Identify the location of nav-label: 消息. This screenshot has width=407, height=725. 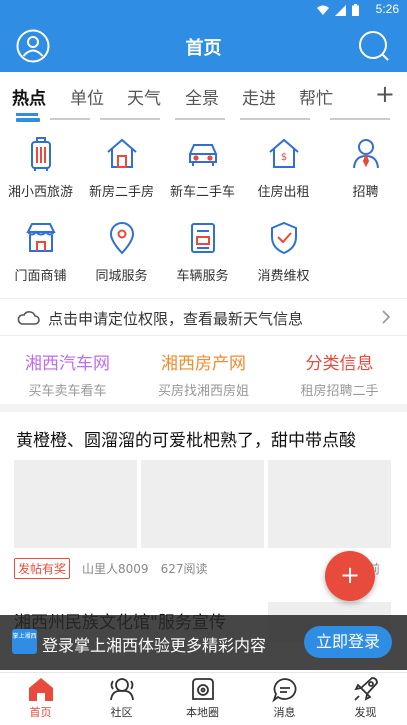
(284, 712).